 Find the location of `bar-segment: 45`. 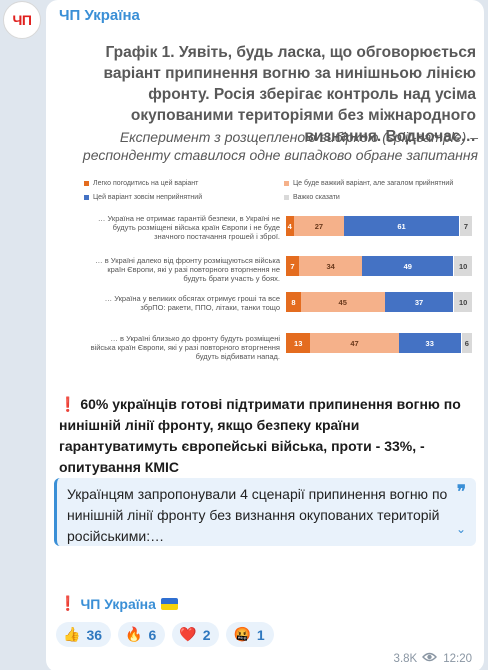

bar-segment: 45 is located at coordinates (342, 302).